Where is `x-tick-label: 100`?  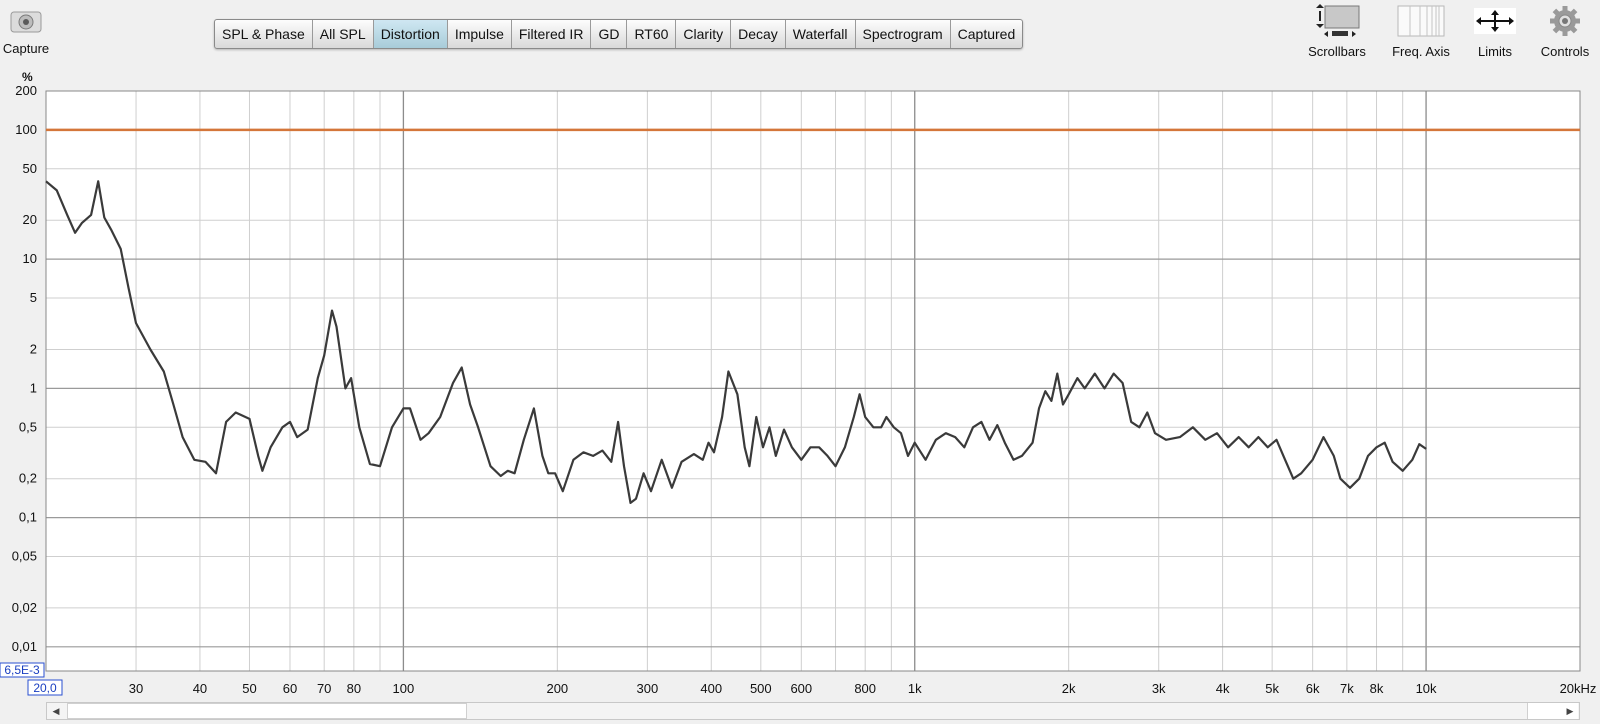 x-tick-label: 100 is located at coordinates (404, 688).